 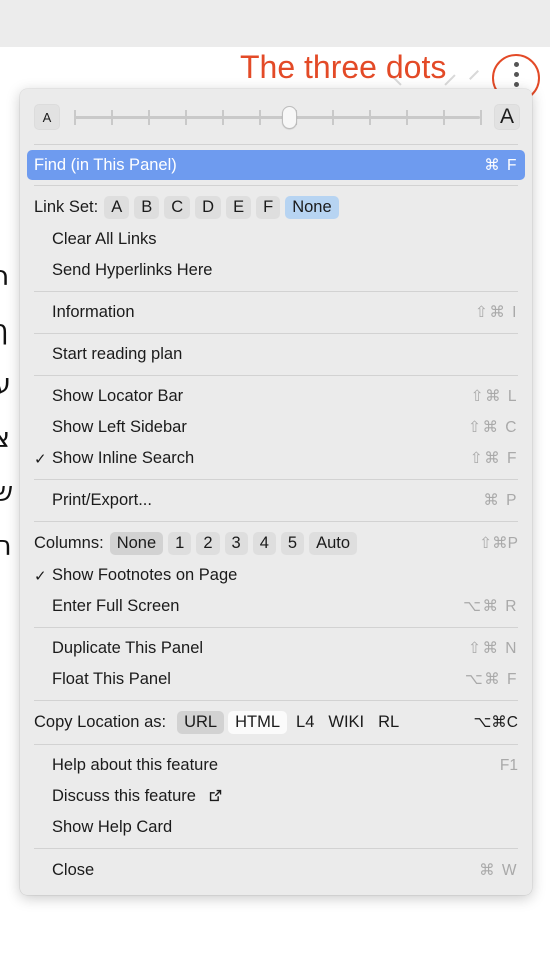 I want to click on slider-thumb, so click(x=289, y=117).